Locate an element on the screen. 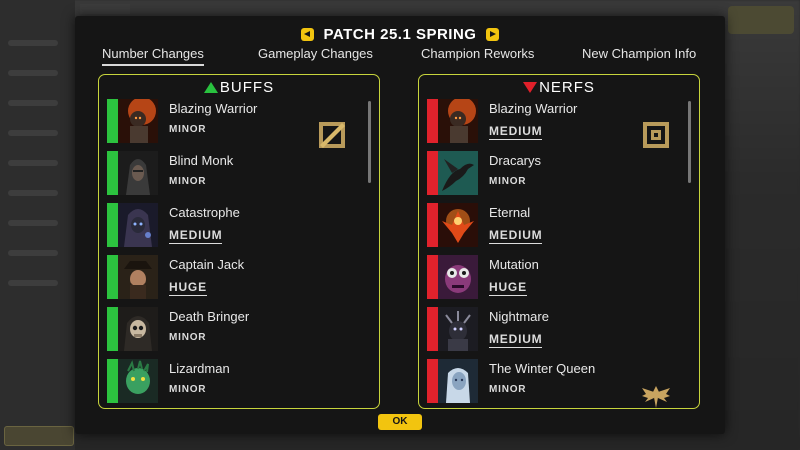  background-top-right-button is located at coordinates (761, 20).